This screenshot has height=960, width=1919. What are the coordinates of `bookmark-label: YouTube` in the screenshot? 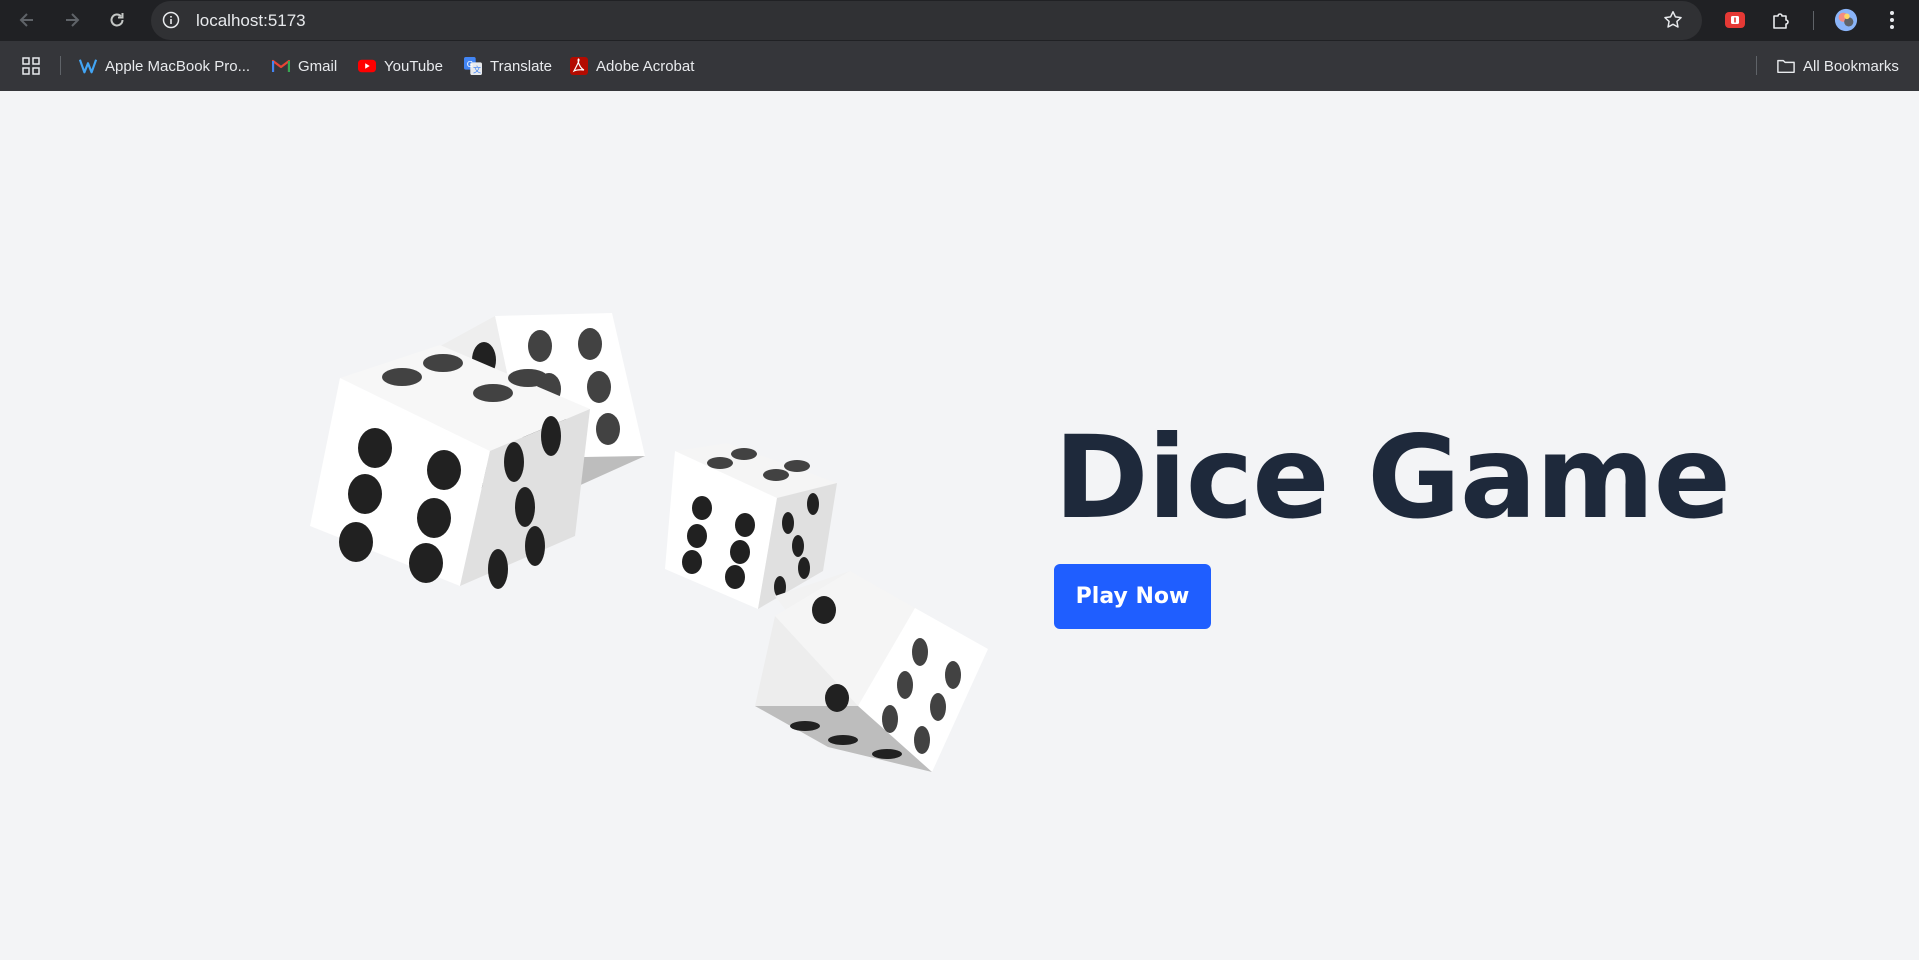 It's located at (413, 66).